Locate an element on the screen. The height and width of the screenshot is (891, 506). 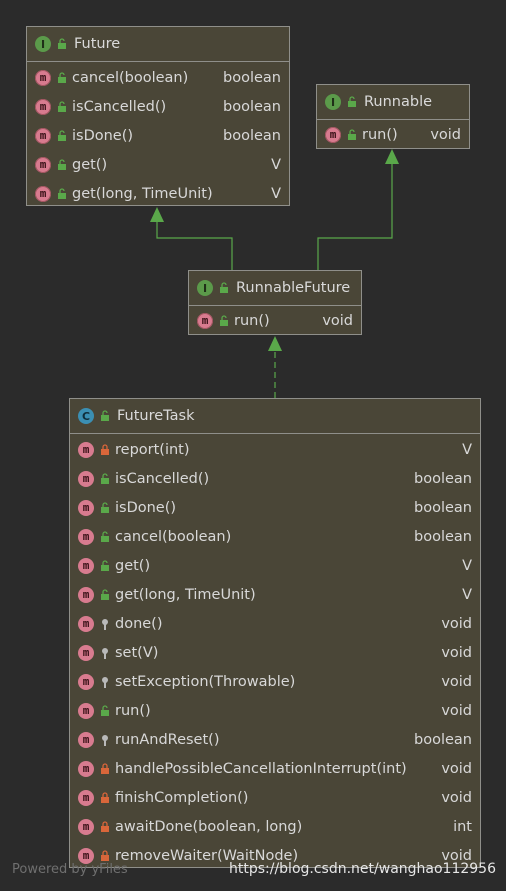
method-row: m setException(Throwable) void is located at coordinates (275, 681).